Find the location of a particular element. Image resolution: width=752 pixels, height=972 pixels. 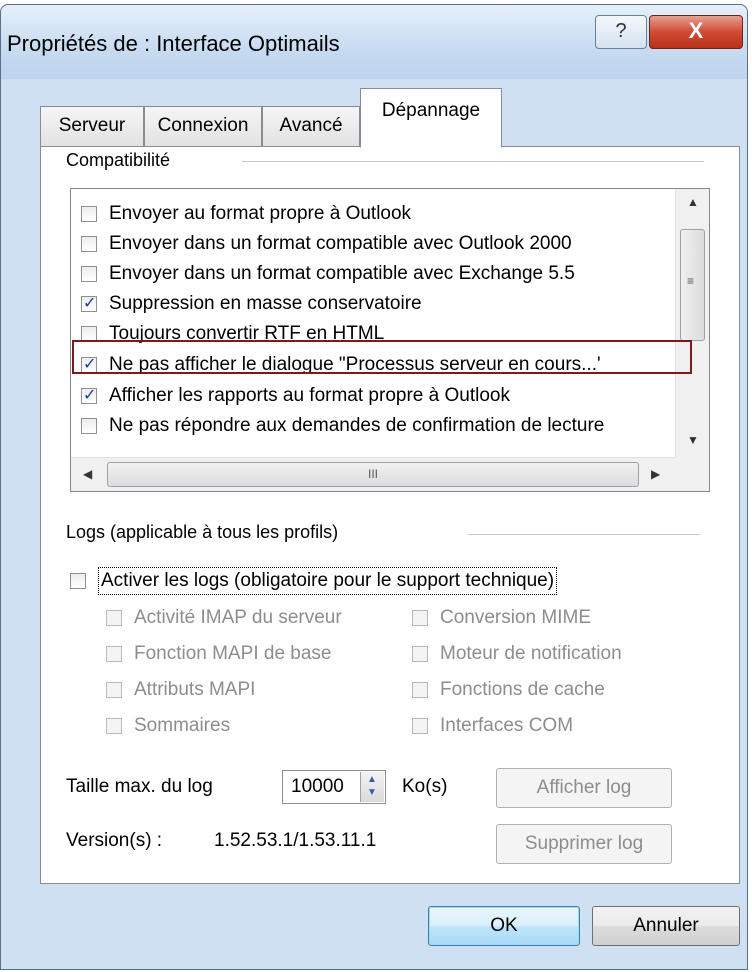

max-size-label: Taille max. du log is located at coordinates (139, 786).